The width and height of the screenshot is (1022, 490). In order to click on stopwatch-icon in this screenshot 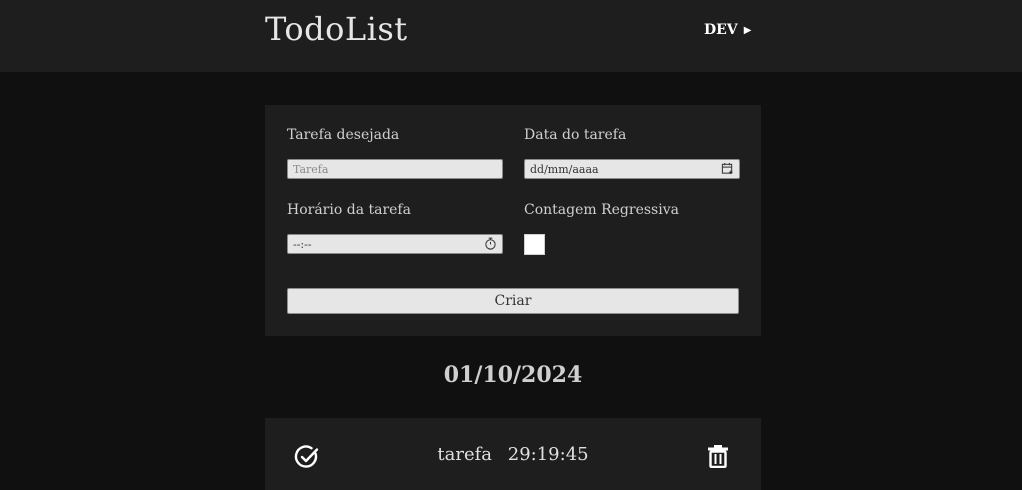, I will do `click(490, 243)`.